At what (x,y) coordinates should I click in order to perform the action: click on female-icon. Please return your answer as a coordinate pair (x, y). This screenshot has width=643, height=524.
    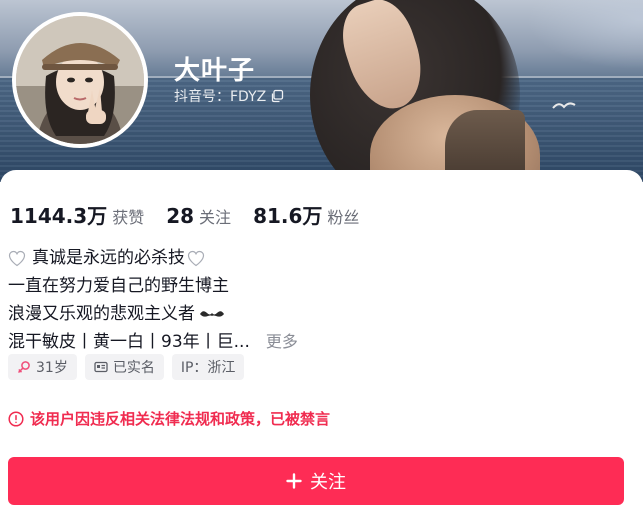
    Looking at the image, I should click on (23, 367).